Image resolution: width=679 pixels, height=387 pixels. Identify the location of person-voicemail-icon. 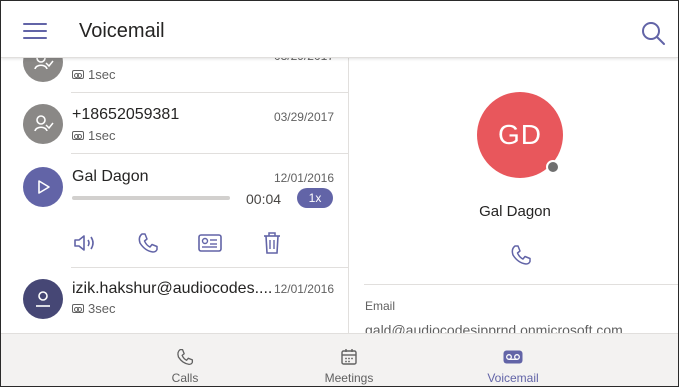
(44, 123).